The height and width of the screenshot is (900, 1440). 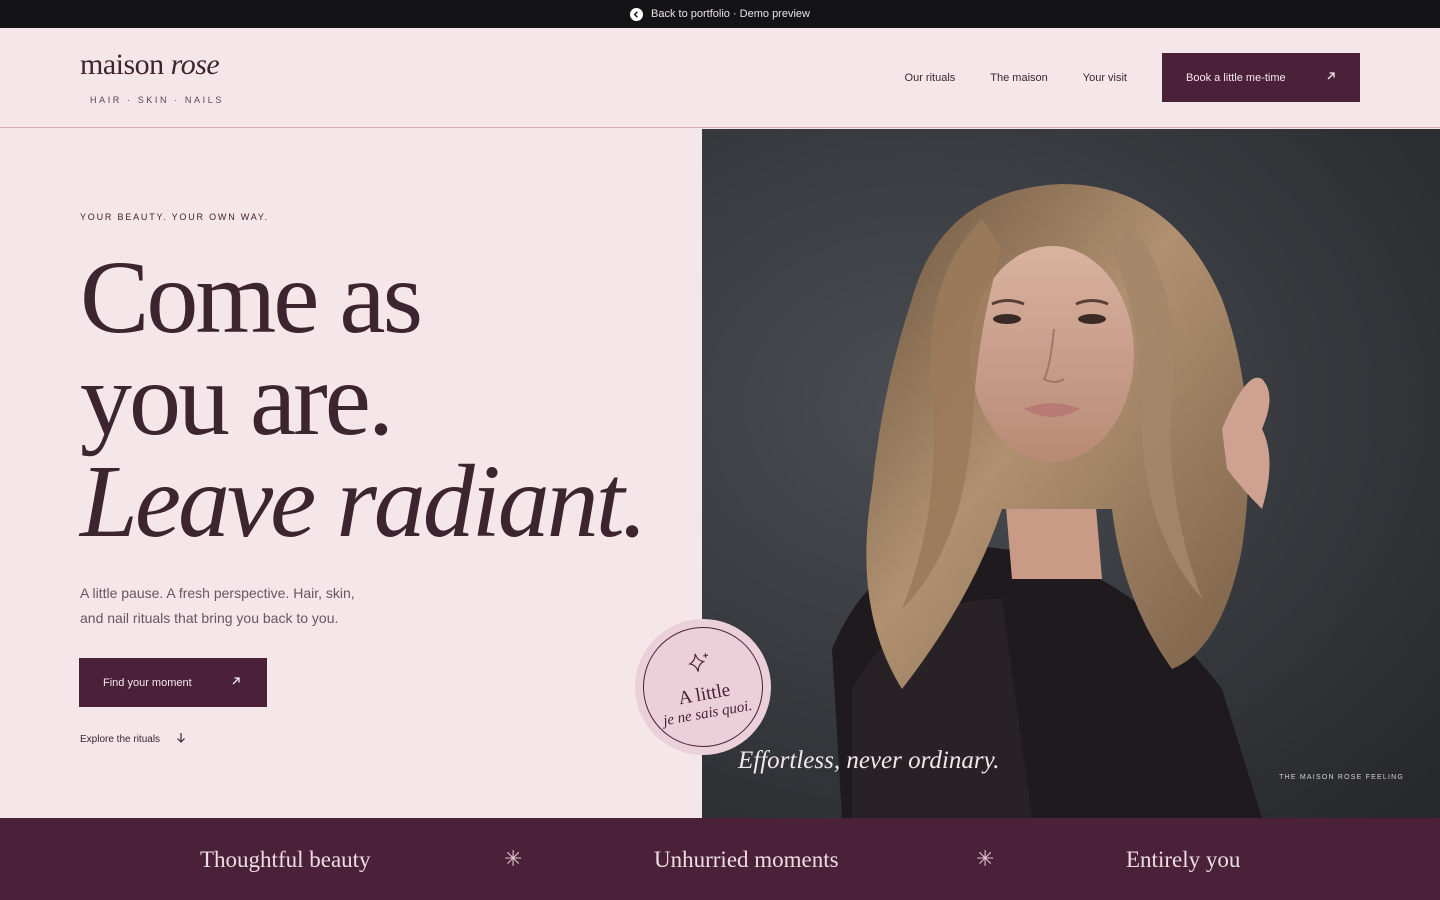 I want to click on book-button: Book a little me-time, so click(x=1261, y=77).